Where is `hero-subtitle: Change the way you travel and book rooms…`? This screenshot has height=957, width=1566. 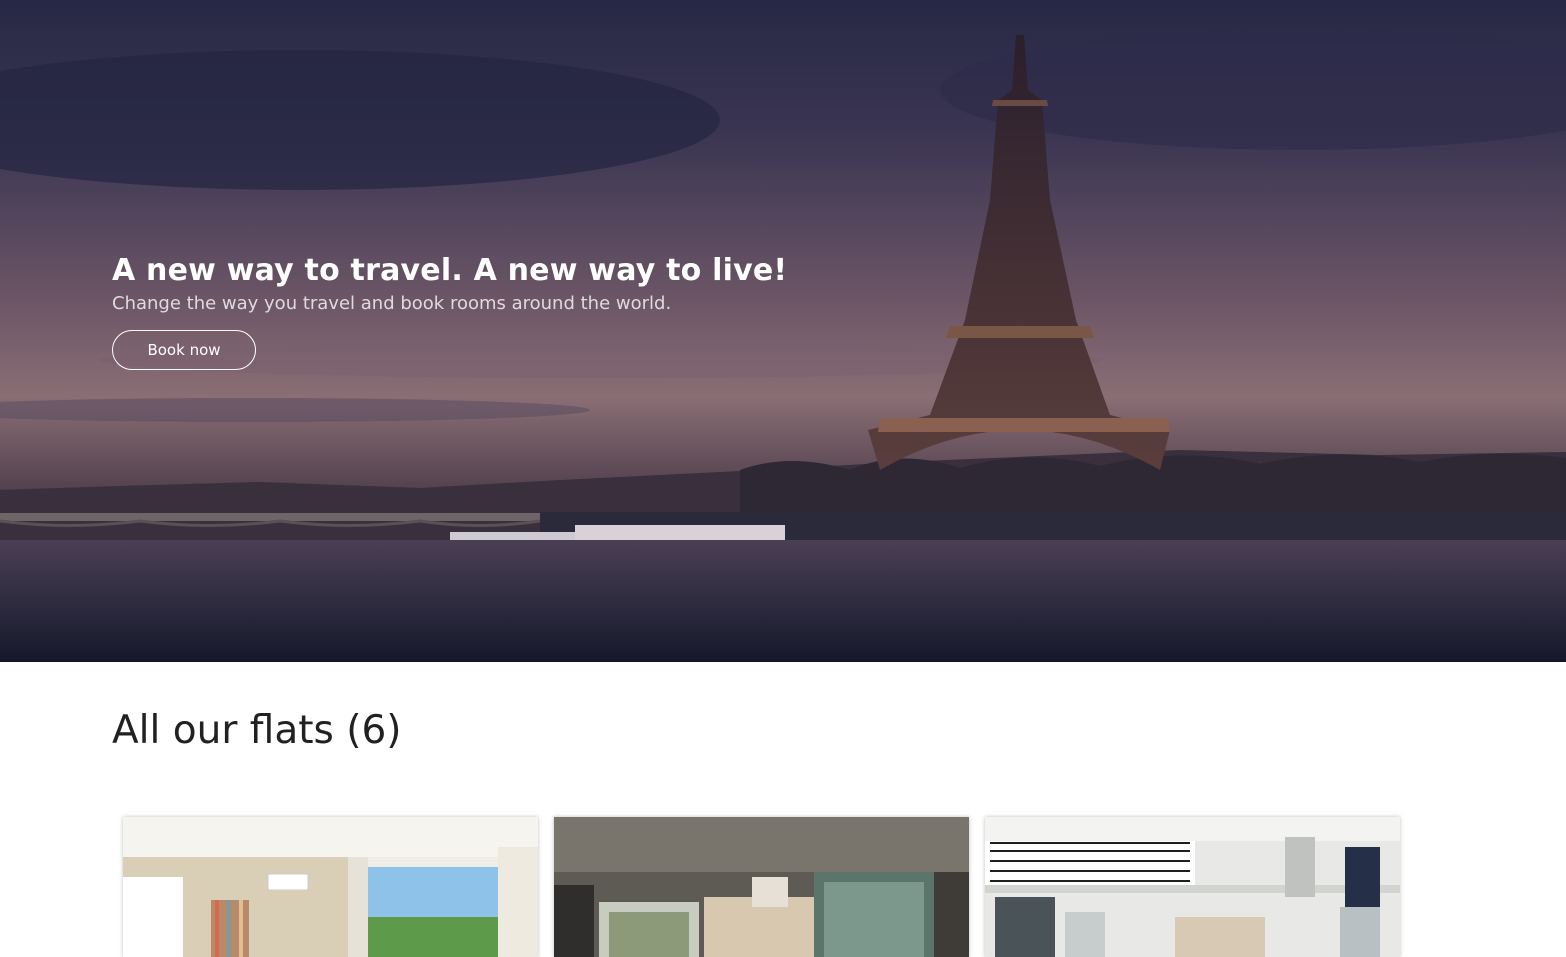 hero-subtitle: Change the way you travel and book rooms… is located at coordinates (392, 303).